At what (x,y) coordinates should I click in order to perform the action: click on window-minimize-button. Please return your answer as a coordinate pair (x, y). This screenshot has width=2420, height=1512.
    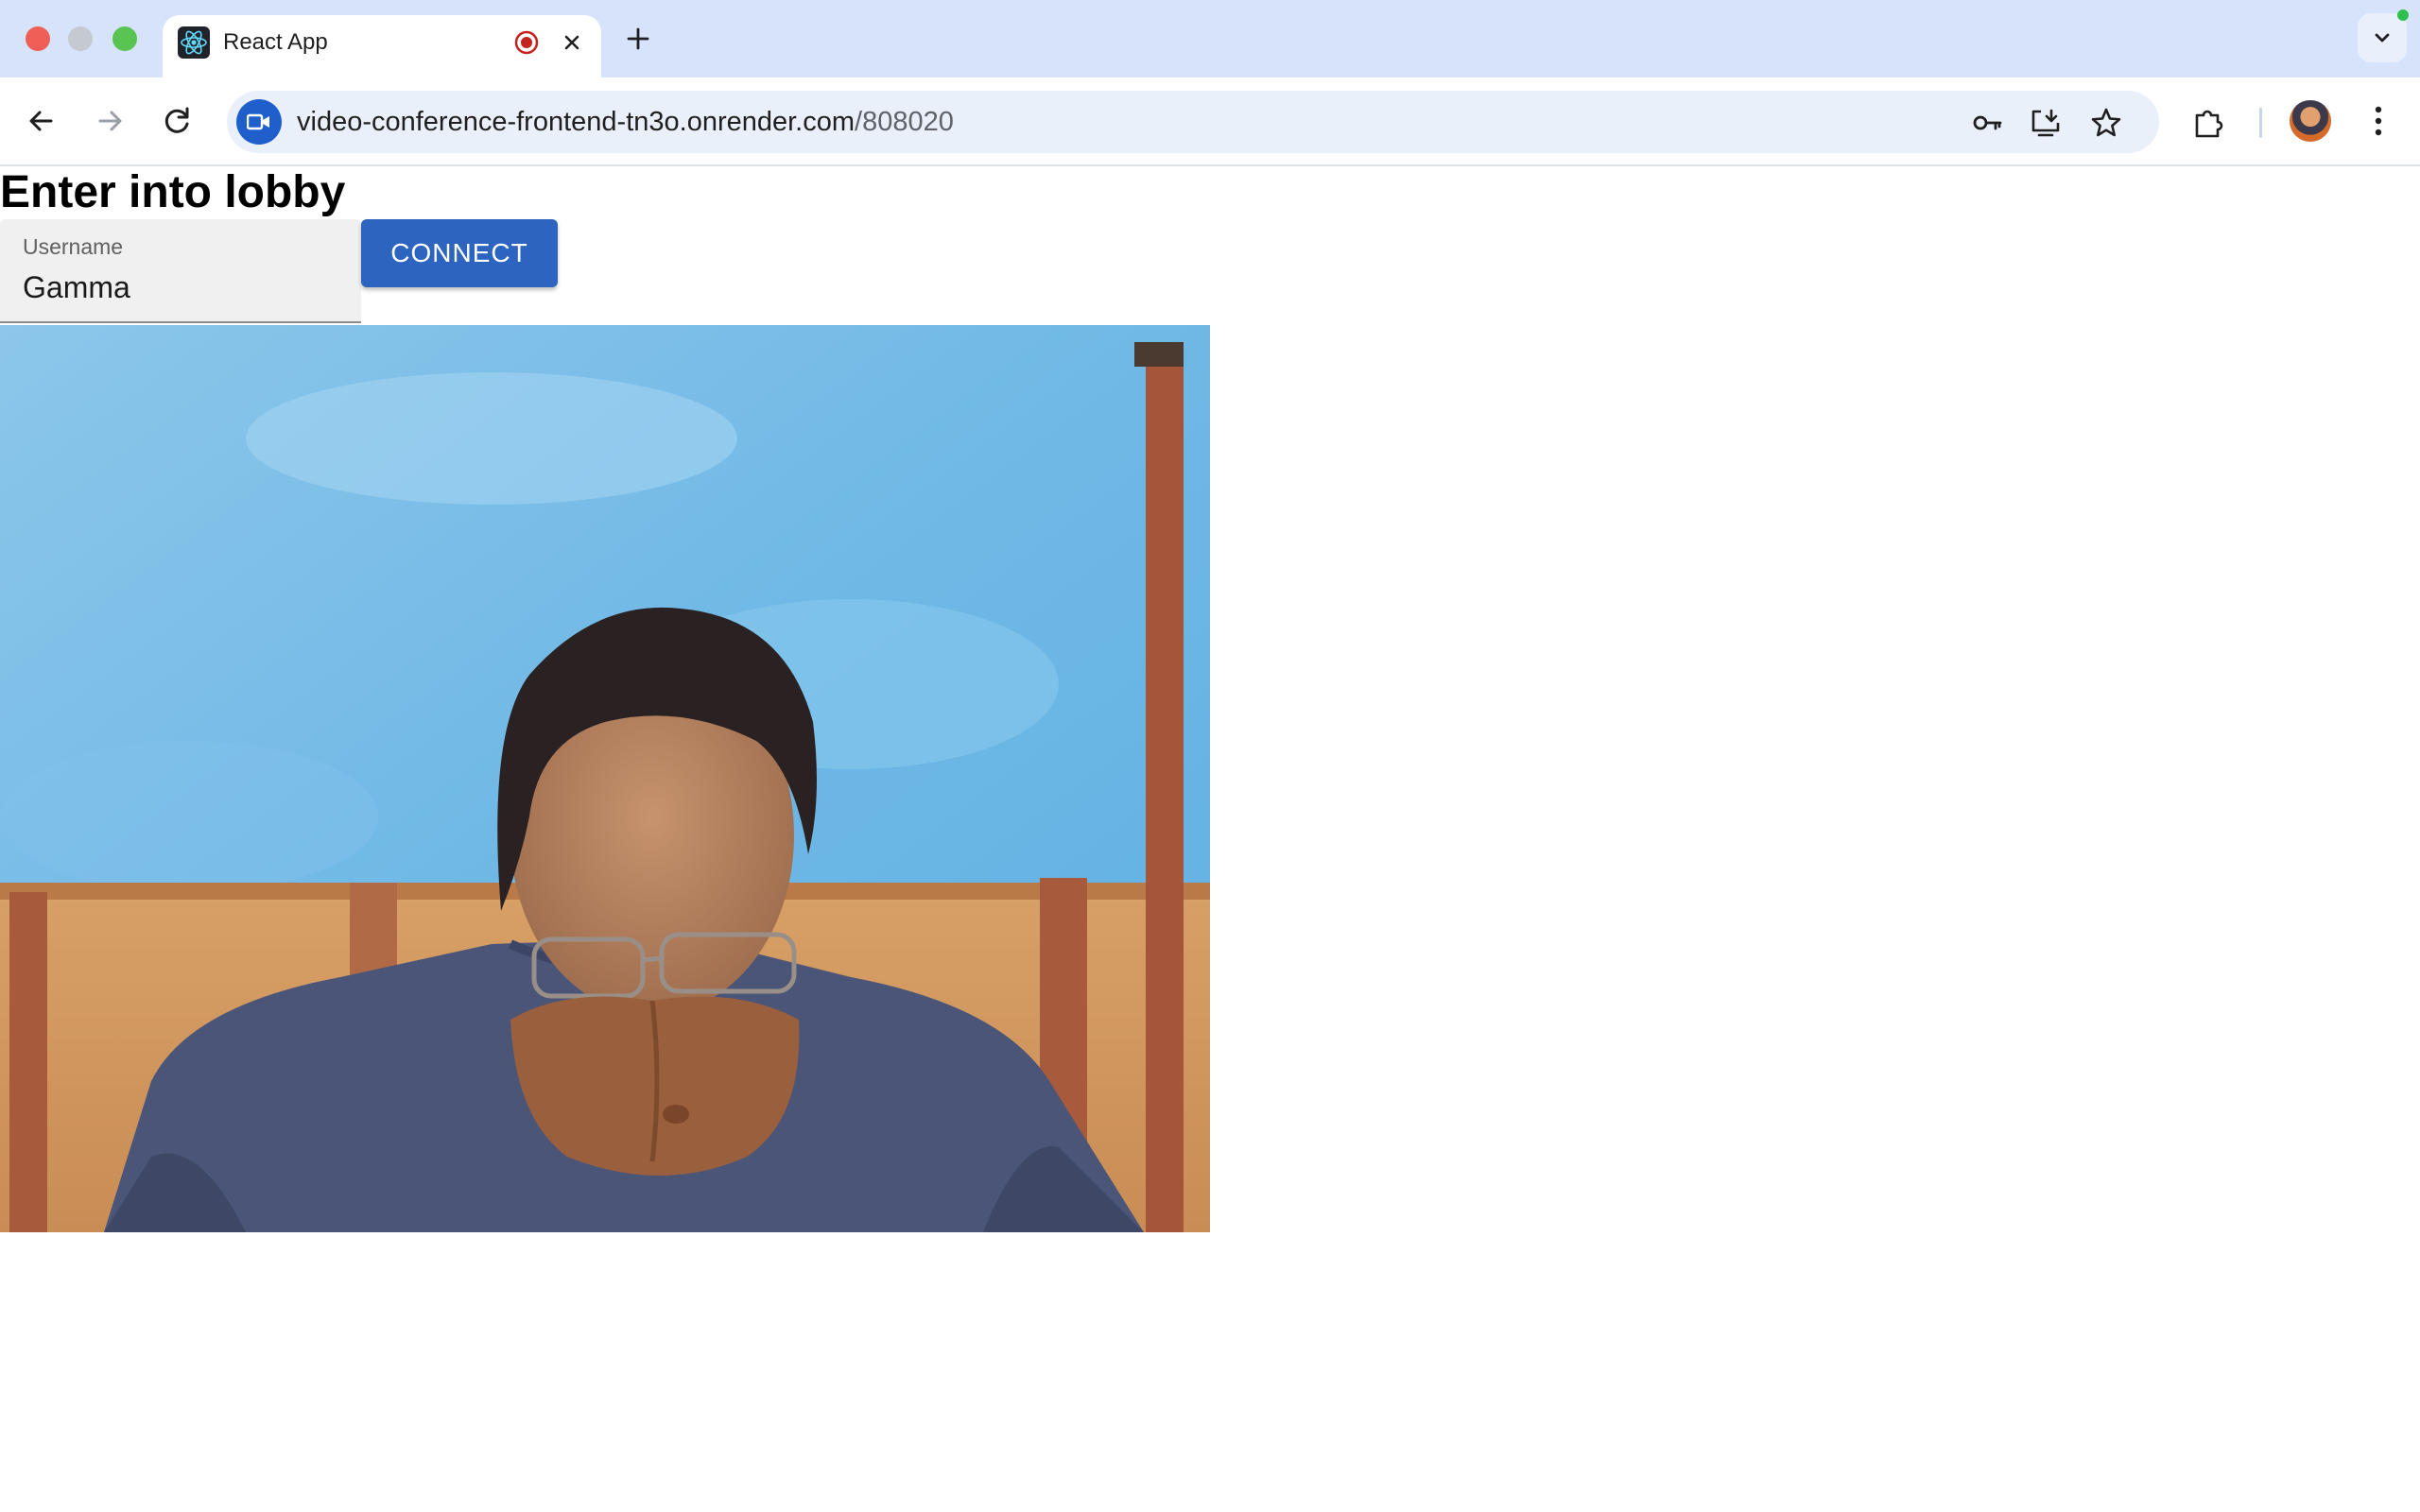
    Looking at the image, I should click on (80, 38).